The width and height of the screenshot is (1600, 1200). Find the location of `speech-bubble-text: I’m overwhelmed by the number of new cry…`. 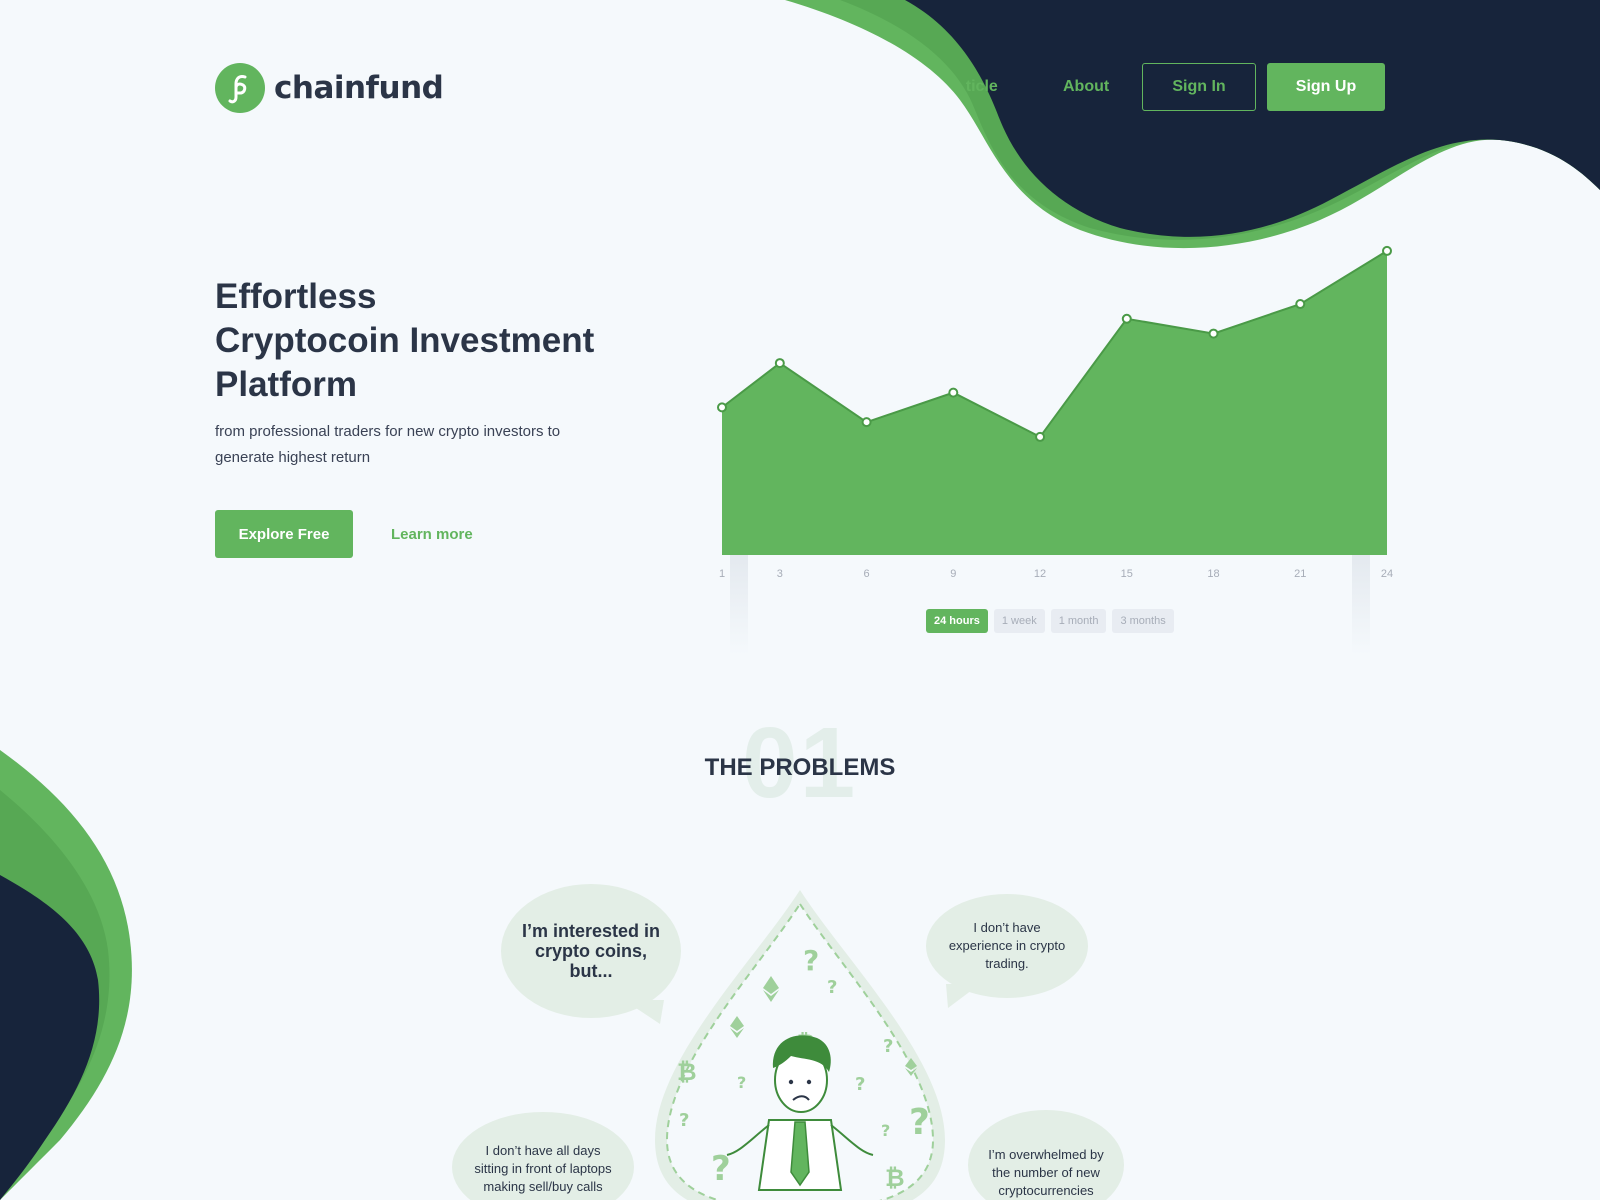

speech-bubble-text: I’m overwhelmed by the number of new cry… is located at coordinates (1046, 1172).